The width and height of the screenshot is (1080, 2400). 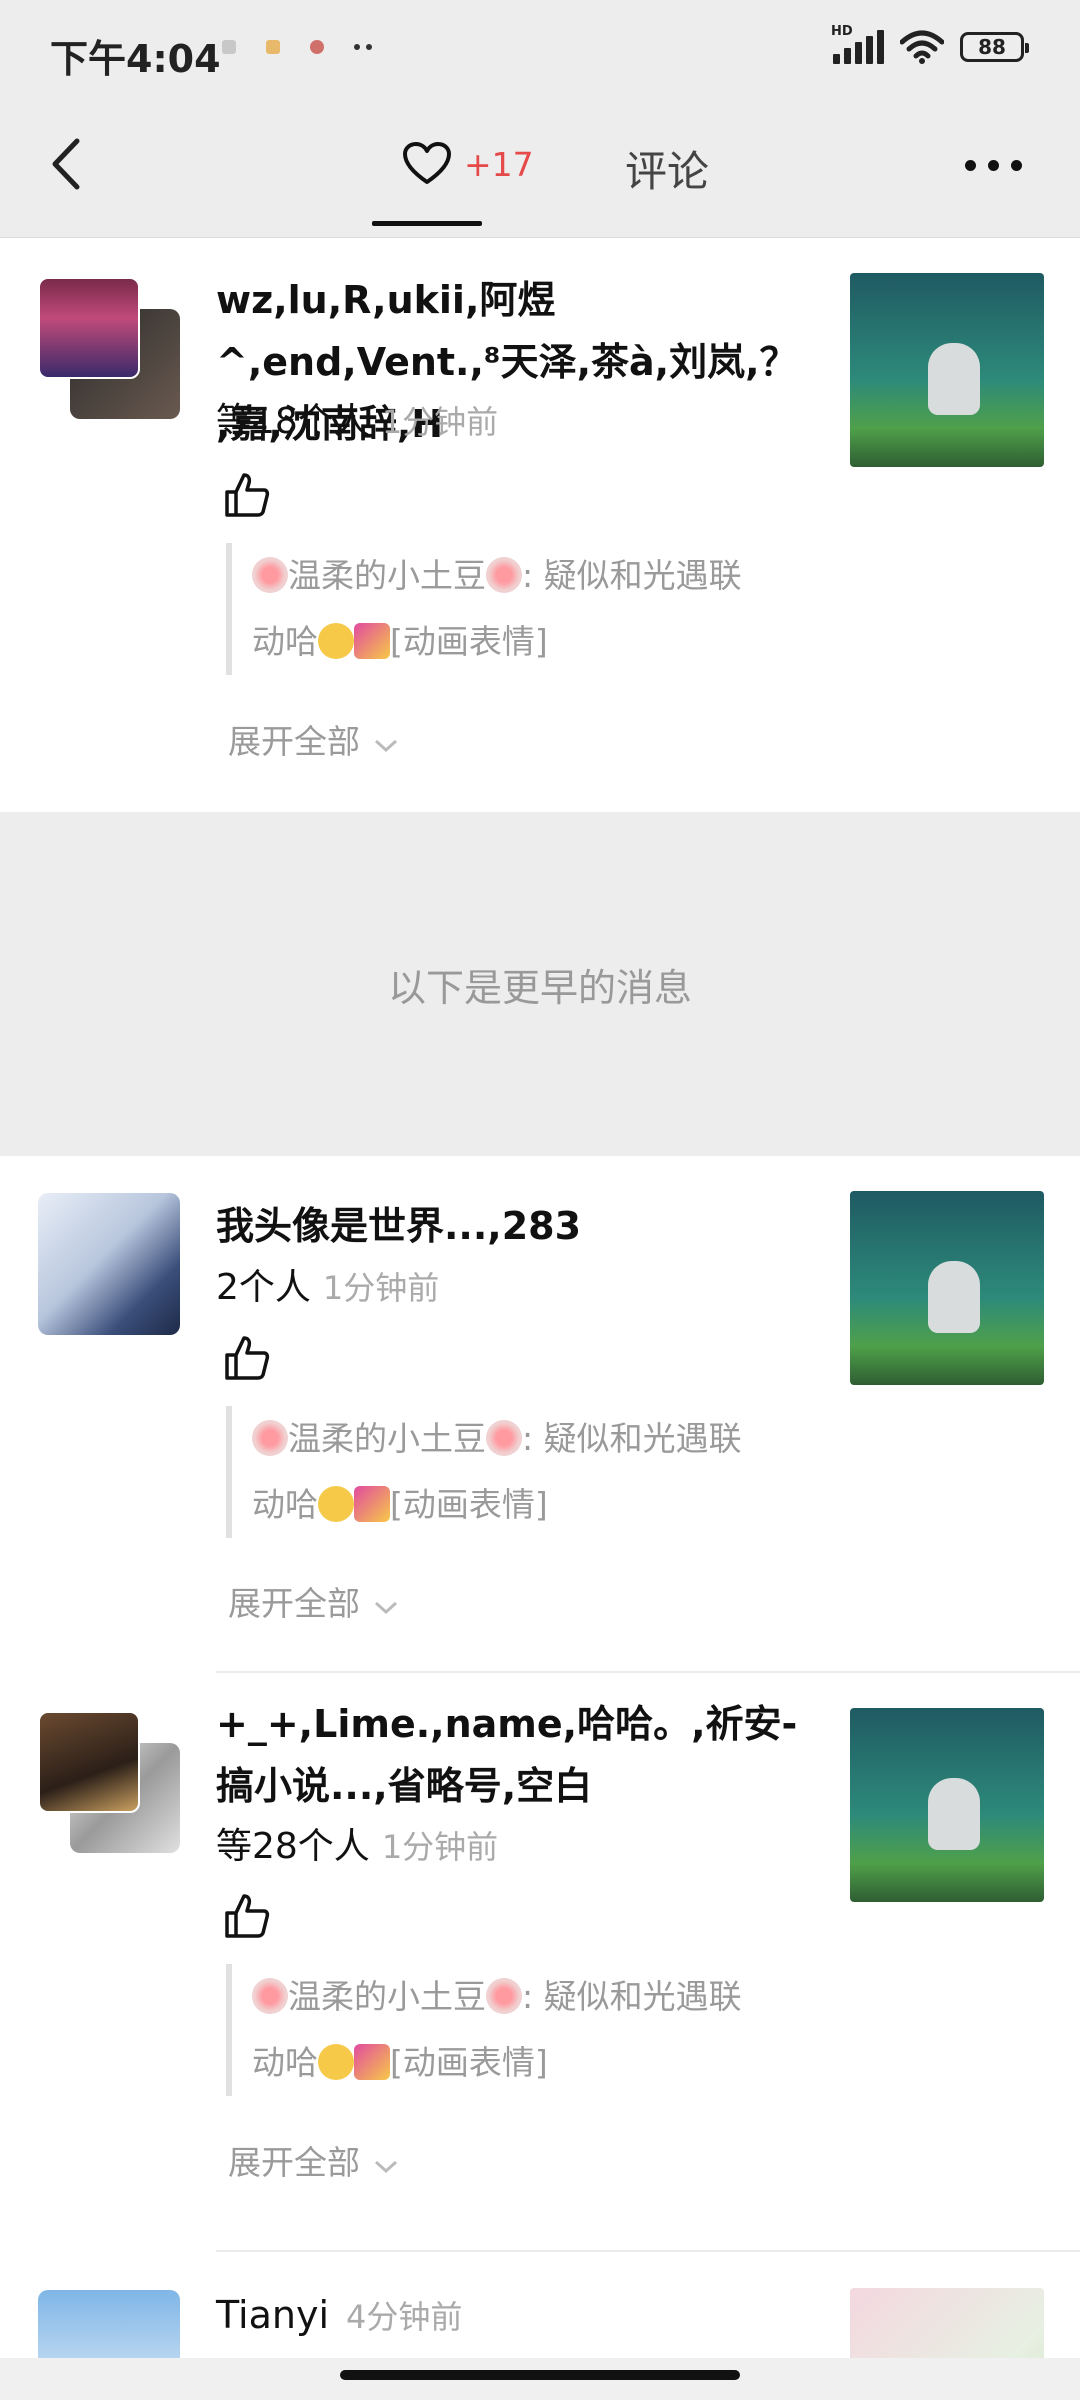 What do you see at coordinates (453, 168) in the screenshot?
I see `tab-likes: +17` at bounding box center [453, 168].